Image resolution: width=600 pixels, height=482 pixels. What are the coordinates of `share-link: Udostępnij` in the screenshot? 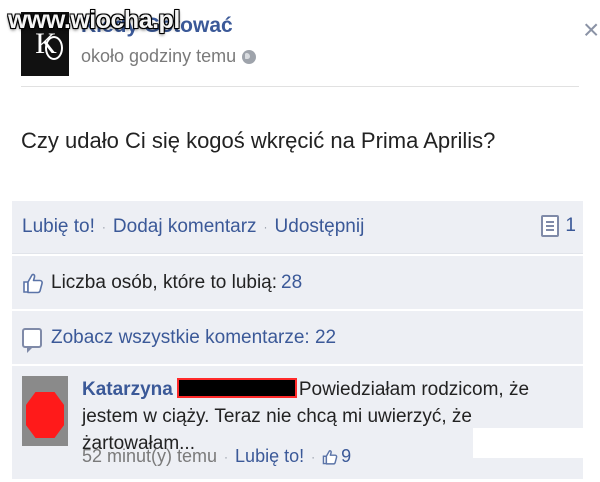 It's located at (320, 227).